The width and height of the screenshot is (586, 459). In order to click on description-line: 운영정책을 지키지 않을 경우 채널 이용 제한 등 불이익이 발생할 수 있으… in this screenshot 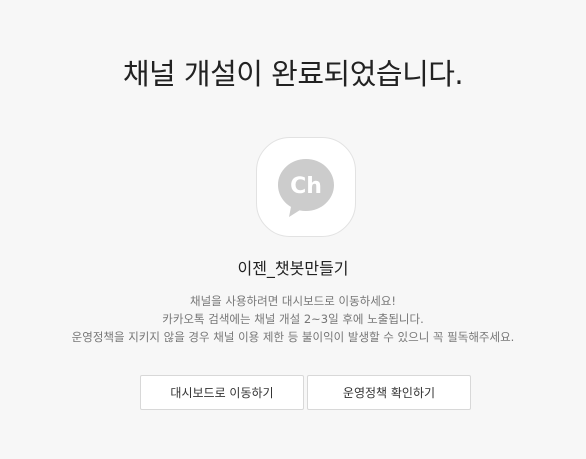, I will do `click(293, 337)`.